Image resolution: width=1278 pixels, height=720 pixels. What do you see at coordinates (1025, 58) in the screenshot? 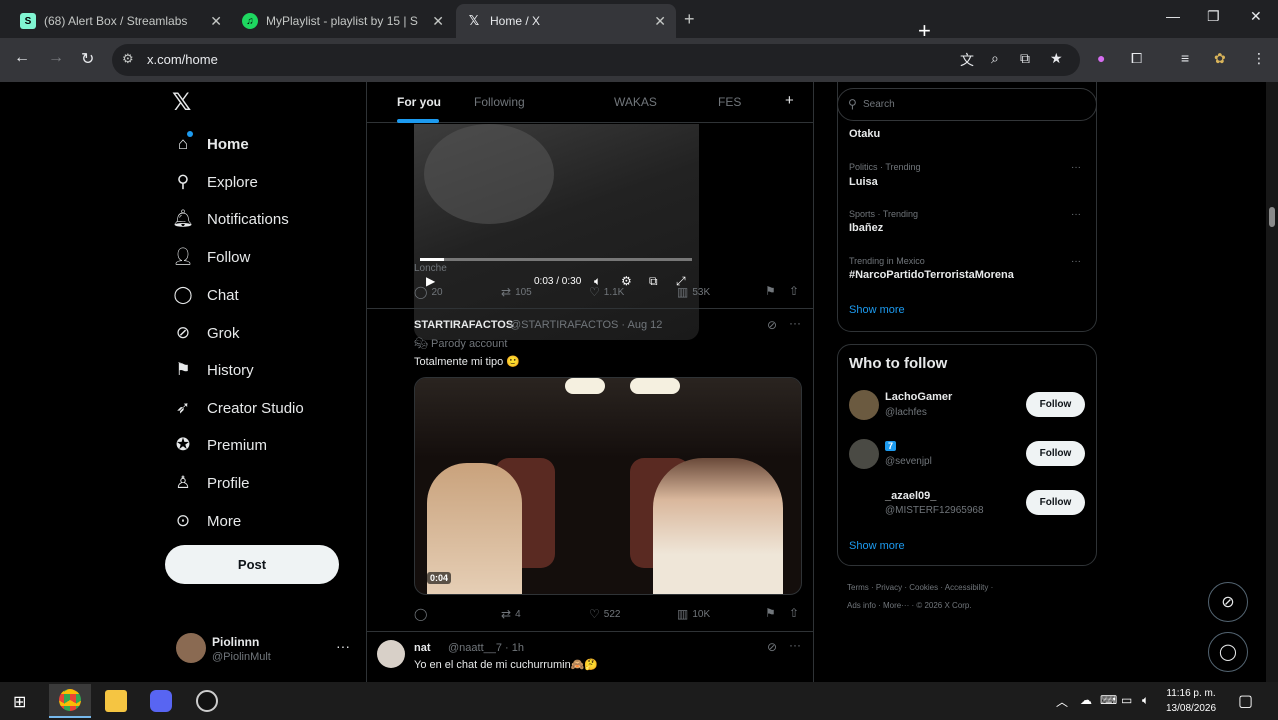
I see `install-app-icon: ⧉` at bounding box center [1025, 58].